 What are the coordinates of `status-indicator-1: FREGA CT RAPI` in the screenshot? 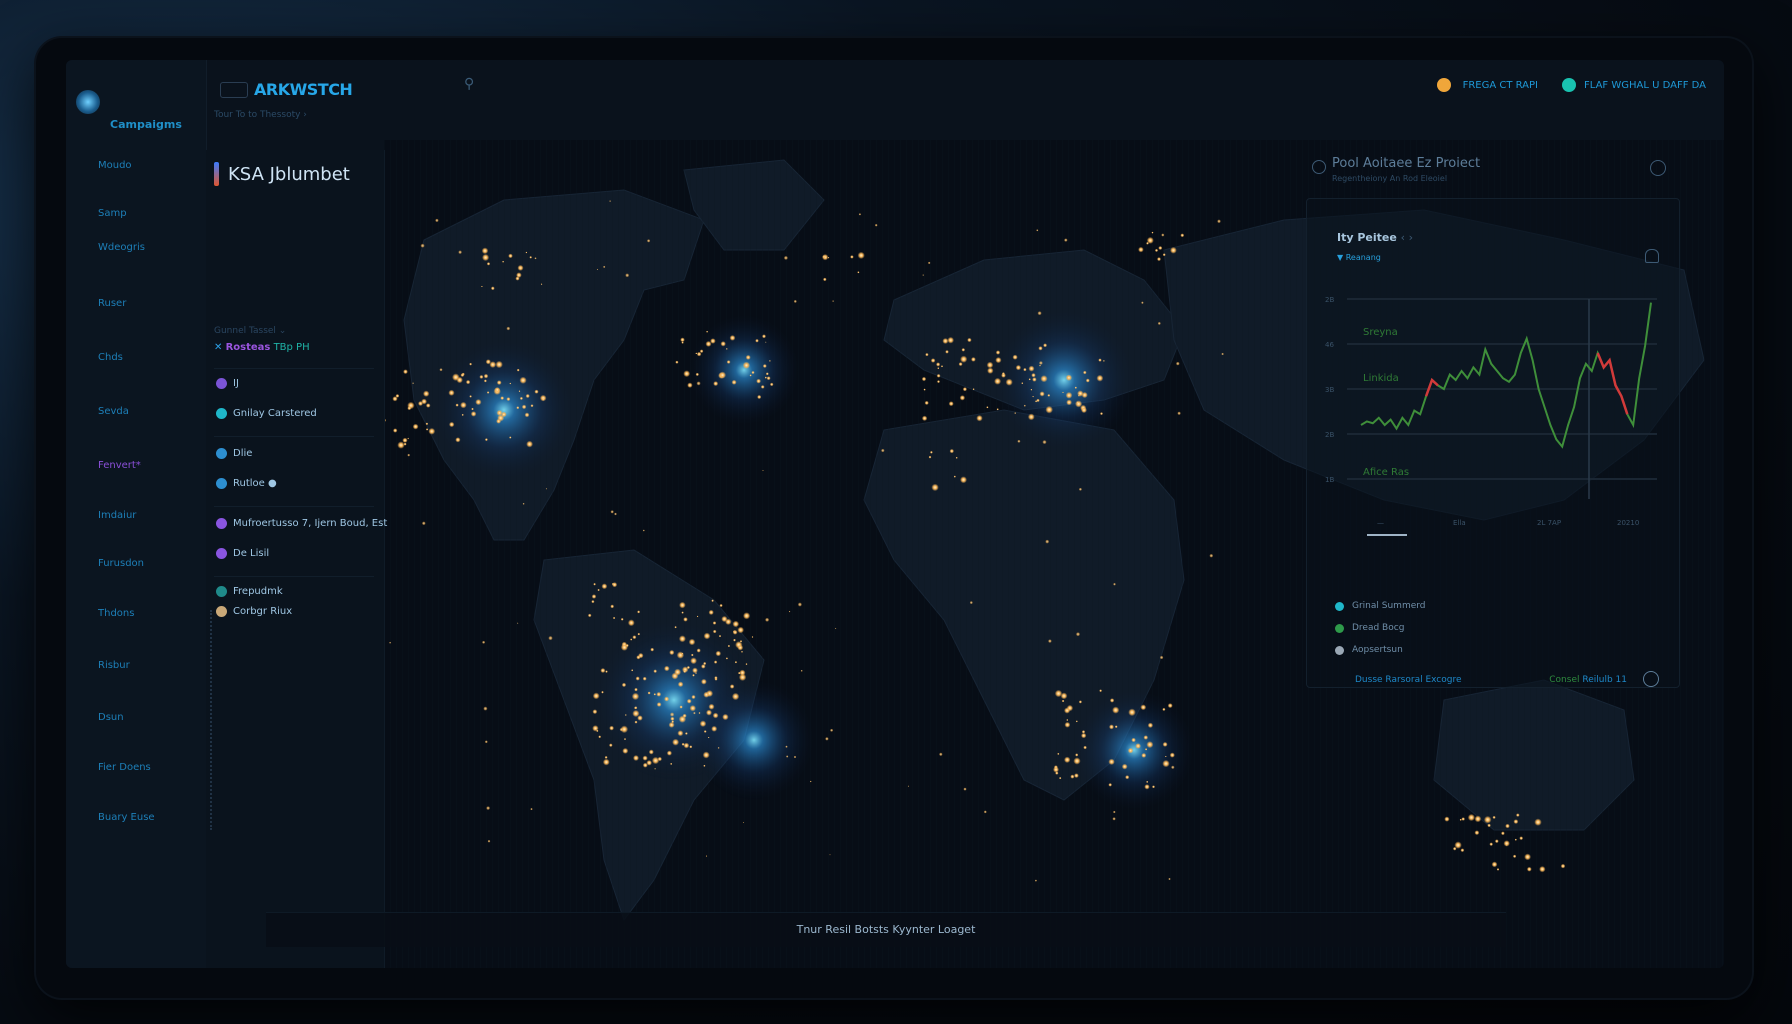 It's located at (1487, 85).